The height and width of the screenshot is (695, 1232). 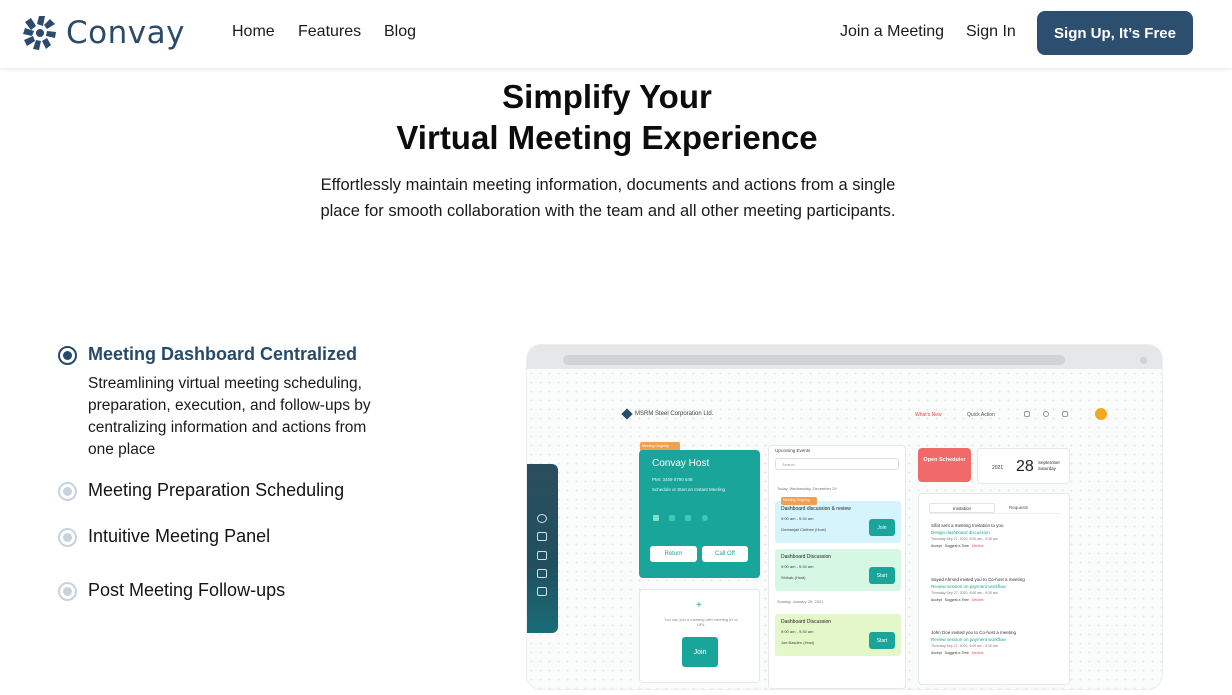 What do you see at coordinates (967, 525) in the screenshot?
I see `mock-invite-text: Sifat sent a meeting Invitation to you` at bounding box center [967, 525].